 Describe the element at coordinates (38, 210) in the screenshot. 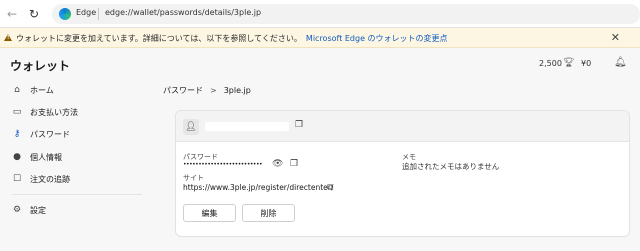

I see `sidebar-item-label: 設定` at that location.